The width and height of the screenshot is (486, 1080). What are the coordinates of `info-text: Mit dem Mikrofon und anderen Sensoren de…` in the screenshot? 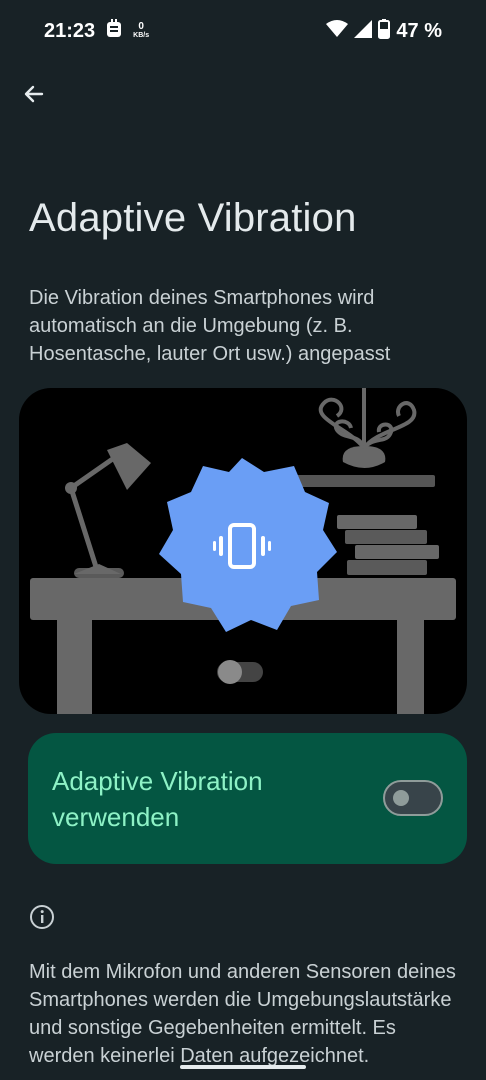 It's located at (242, 1014).